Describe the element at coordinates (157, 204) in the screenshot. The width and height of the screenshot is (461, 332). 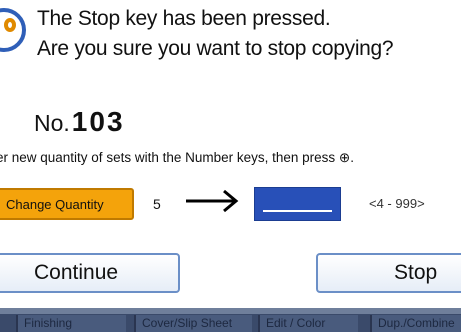
I see `current-quantity: 5` at that location.